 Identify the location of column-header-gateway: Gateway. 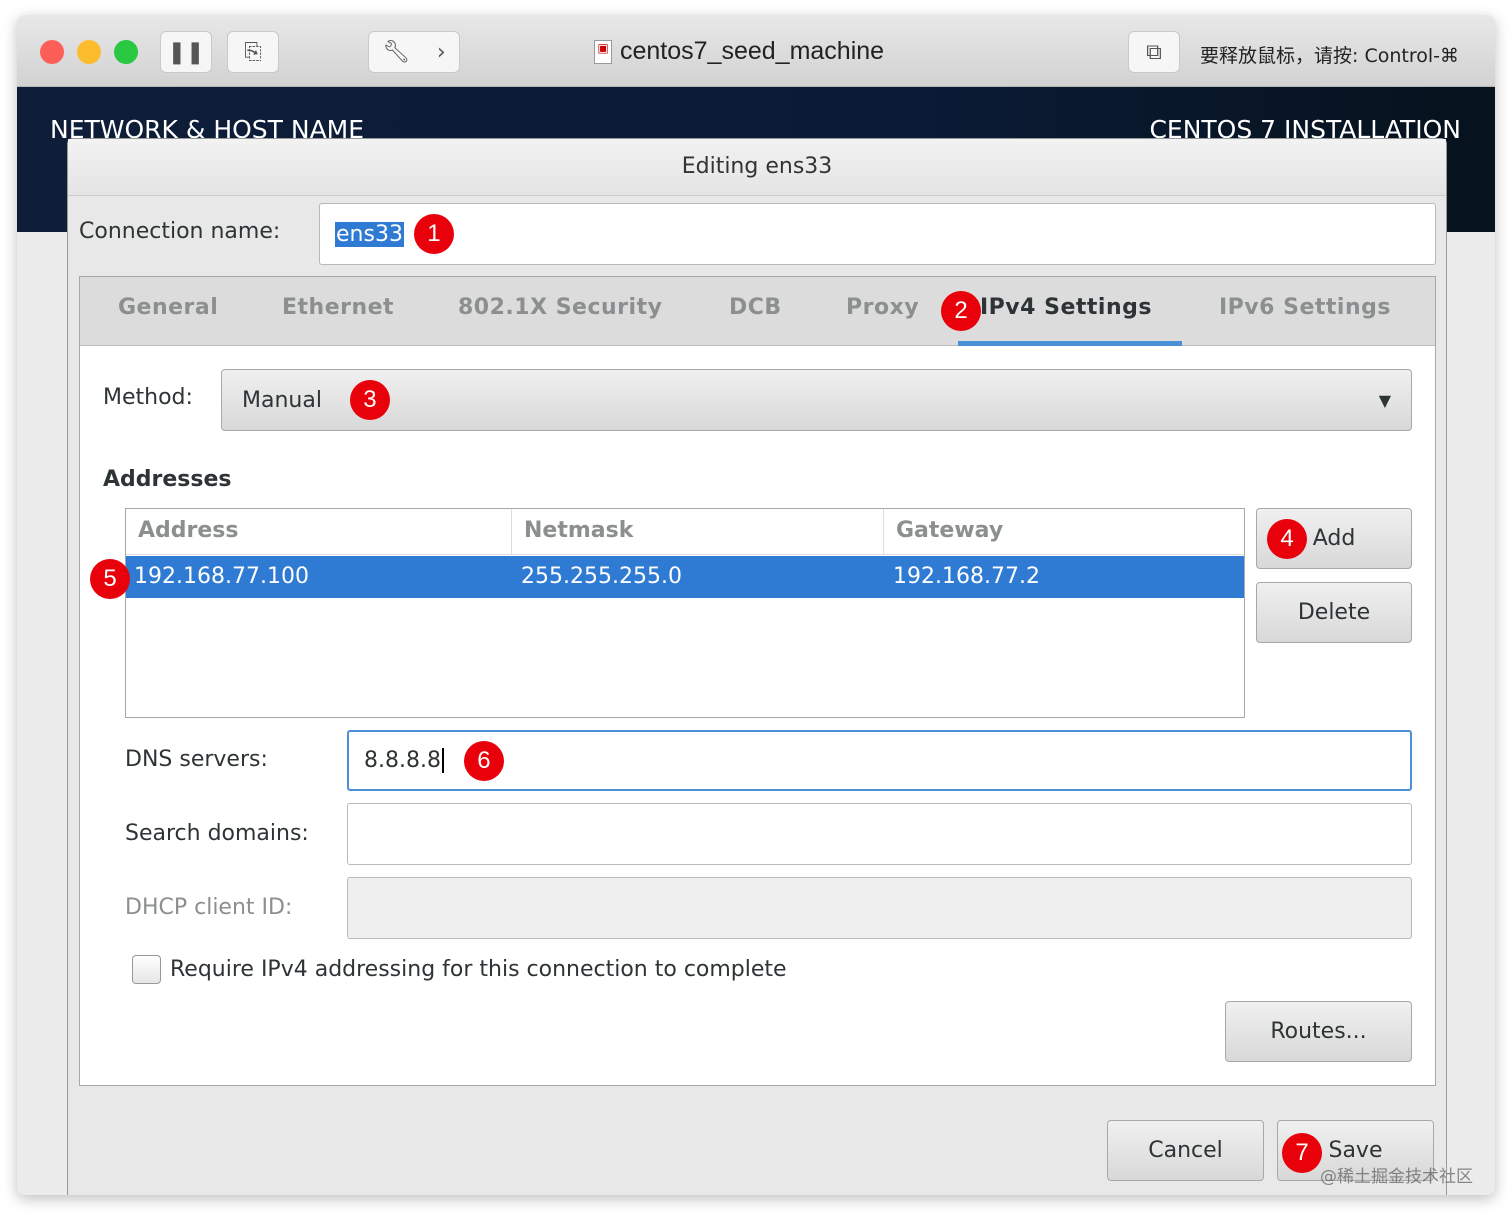
(1064, 532).